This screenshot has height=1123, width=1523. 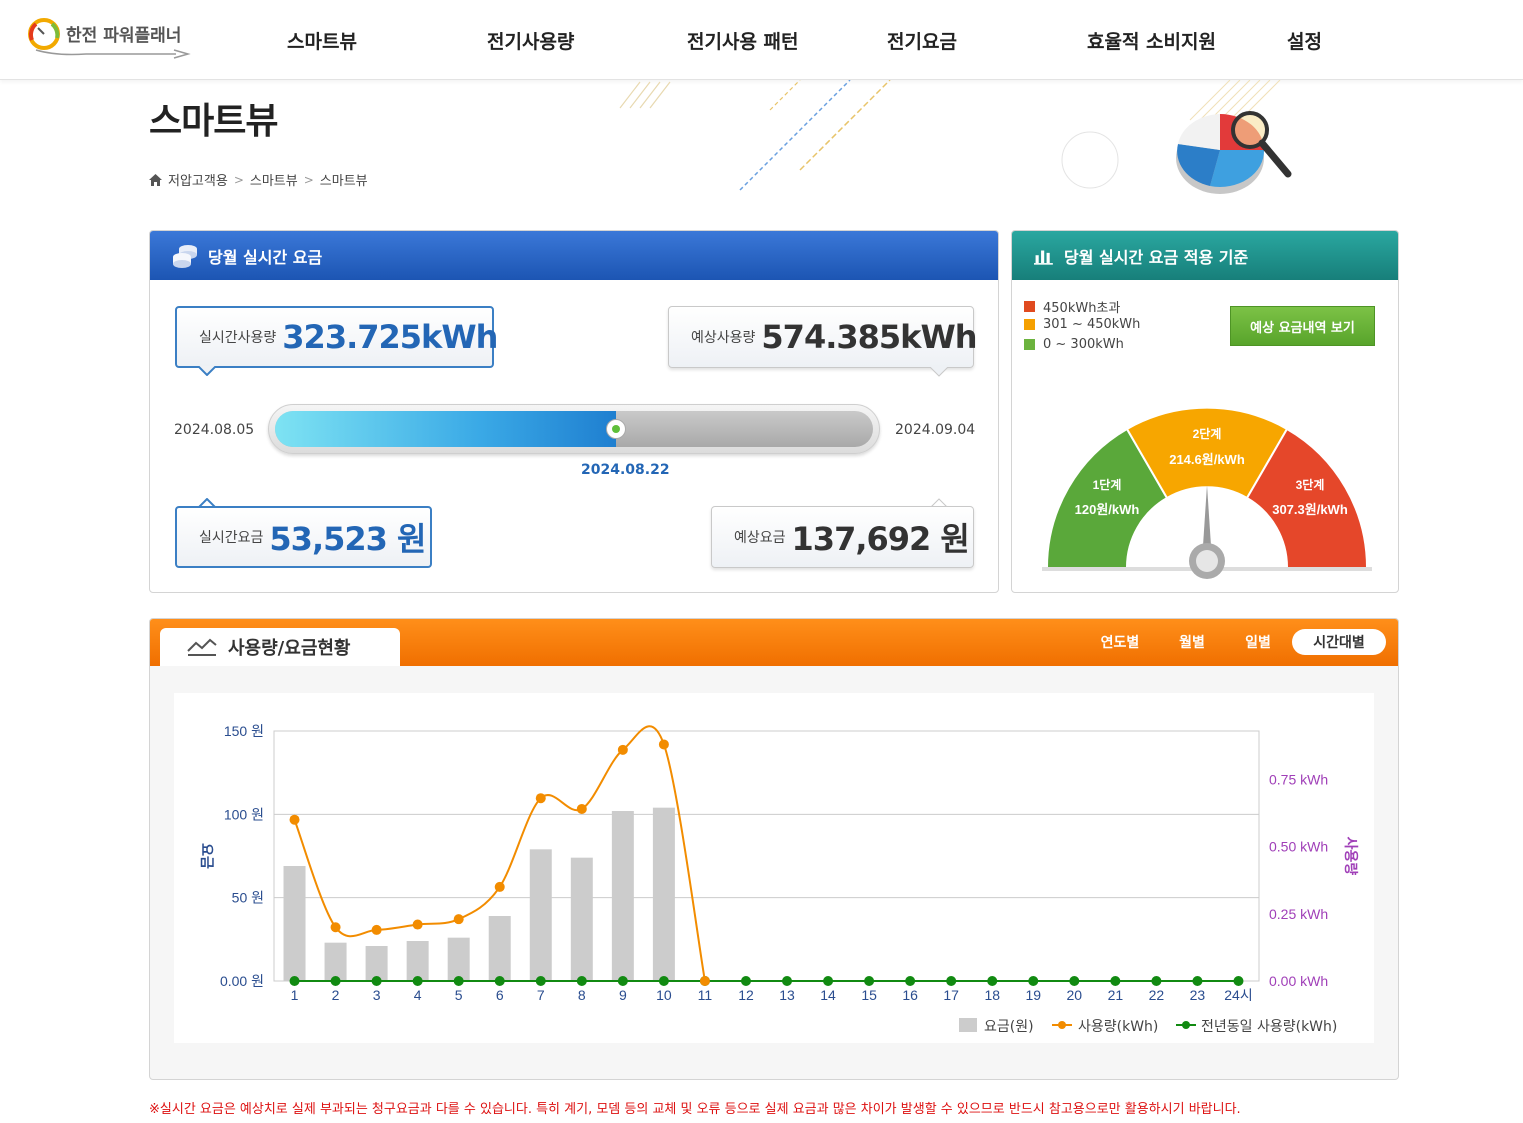 What do you see at coordinates (1310, 484) in the screenshot?
I see `tier3-name: 3단계` at bounding box center [1310, 484].